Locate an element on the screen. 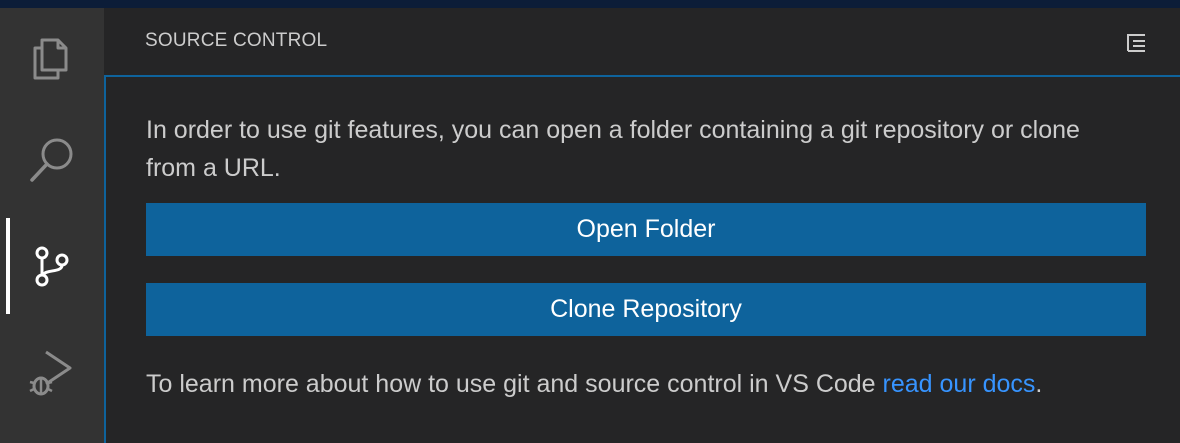 This screenshot has width=1180, height=443. view-as-tree-button is located at coordinates (1136, 43).